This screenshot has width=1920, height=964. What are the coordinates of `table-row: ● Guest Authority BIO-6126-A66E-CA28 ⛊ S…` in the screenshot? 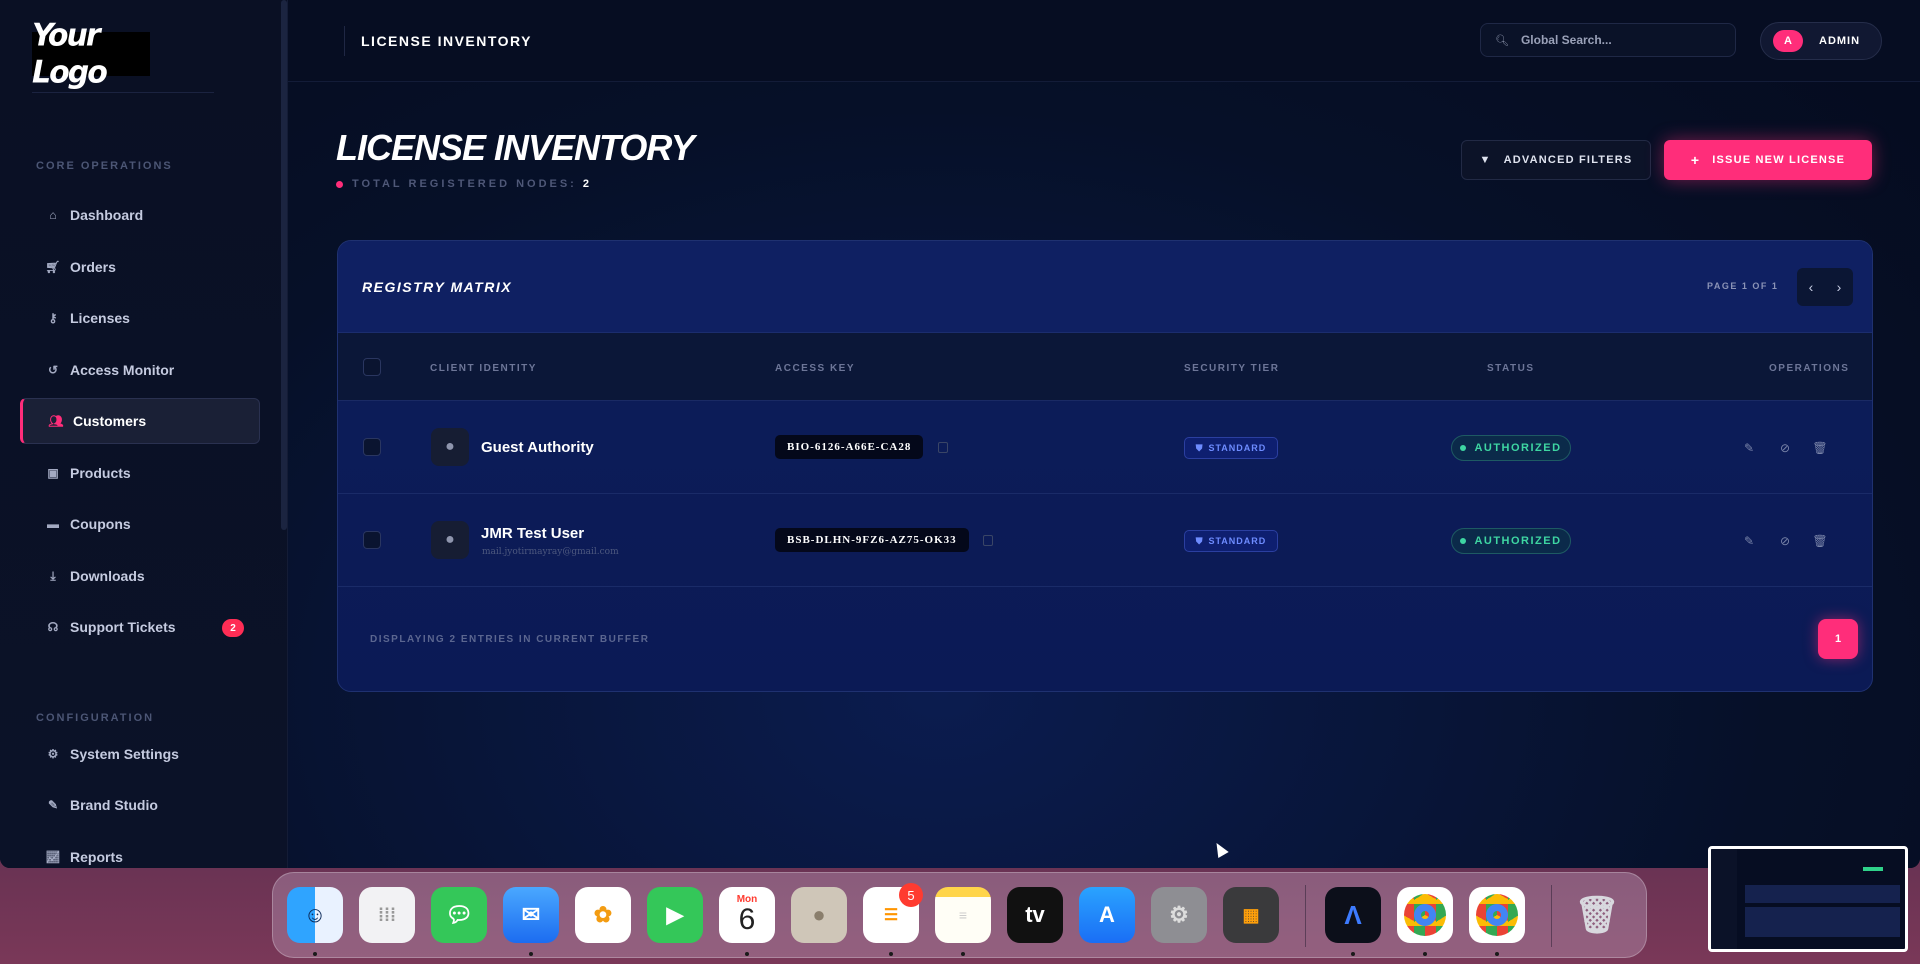 It's located at (1105, 447).